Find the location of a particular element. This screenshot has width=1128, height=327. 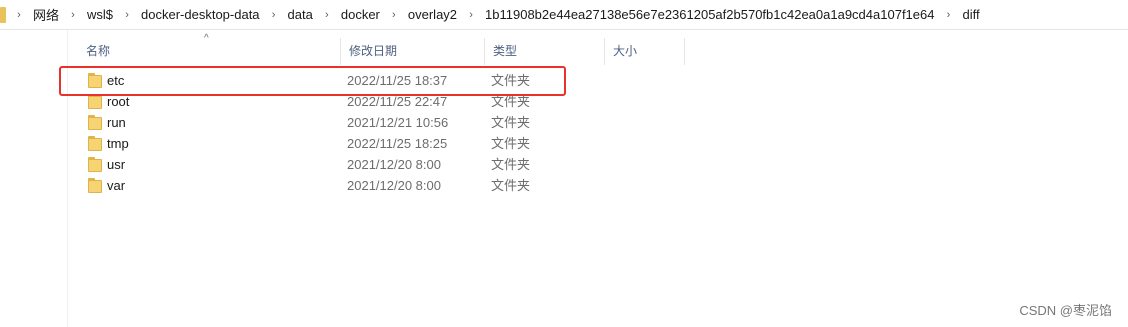

watermark: CSDN @枣泥馅 is located at coordinates (1065, 310).